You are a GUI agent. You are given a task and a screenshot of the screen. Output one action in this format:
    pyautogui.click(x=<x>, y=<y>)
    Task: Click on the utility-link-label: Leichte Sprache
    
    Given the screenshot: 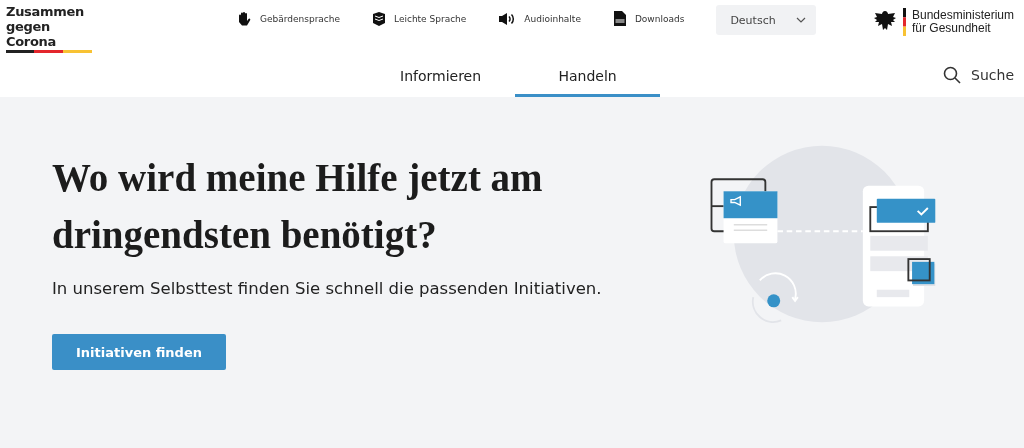 What is the action you would take?
    pyautogui.click(x=430, y=18)
    